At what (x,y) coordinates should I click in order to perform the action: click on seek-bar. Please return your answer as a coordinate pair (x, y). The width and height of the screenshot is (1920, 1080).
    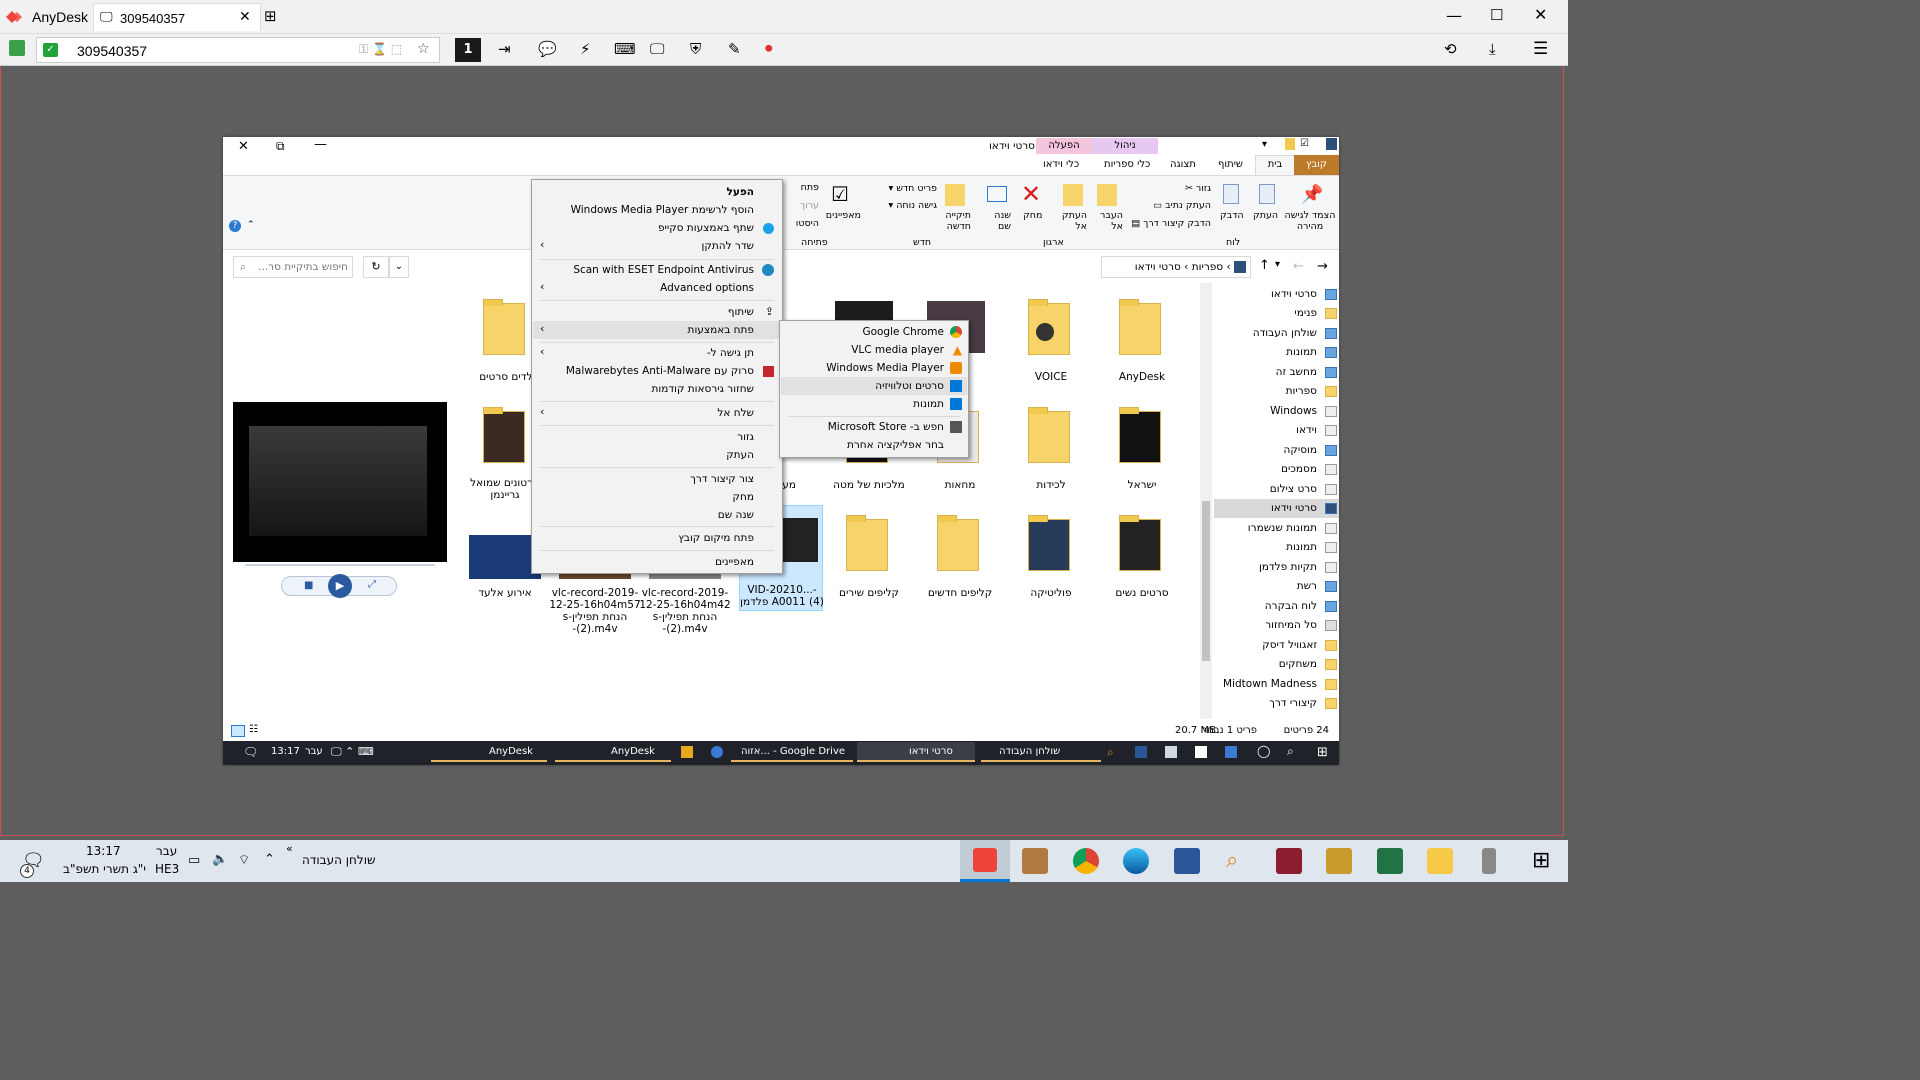
    Looking at the image, I should click on (340, 565).